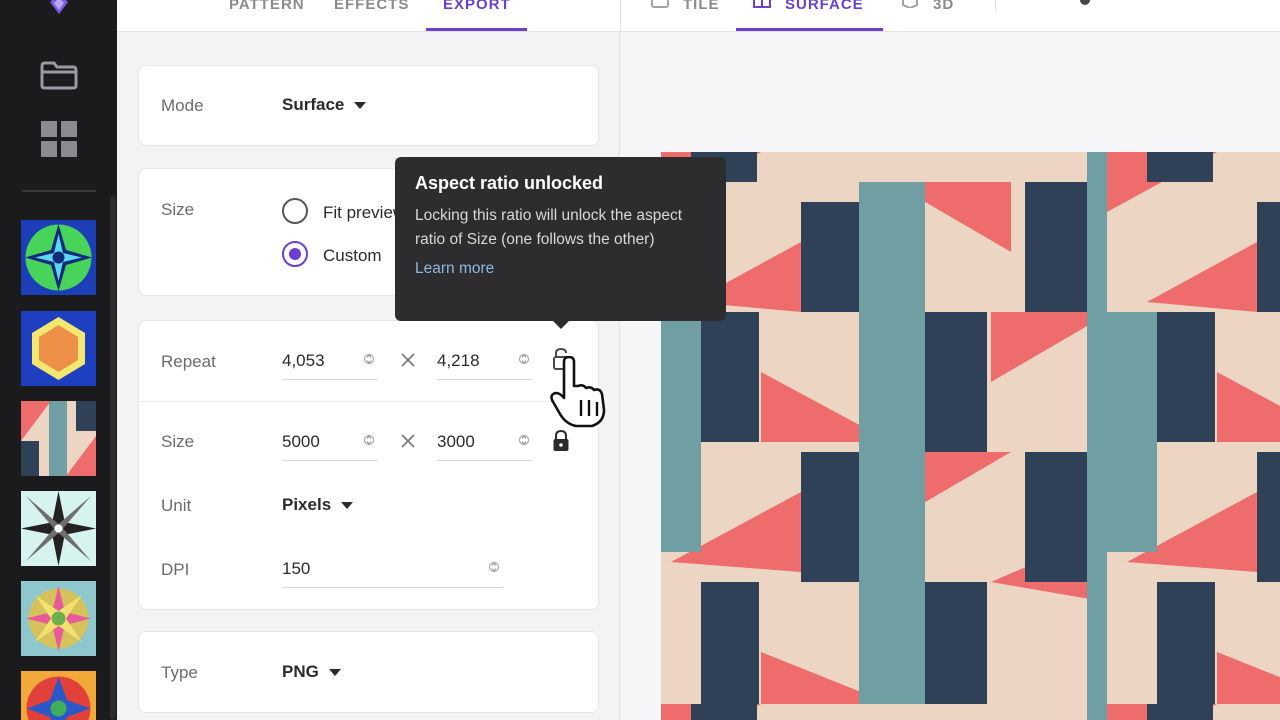 Image resolution: width=1280 pixels, height=720 pixels. Describe the element at coordinates (113, 458) in the screenshot. I see `rail-scrollbar` at that location.